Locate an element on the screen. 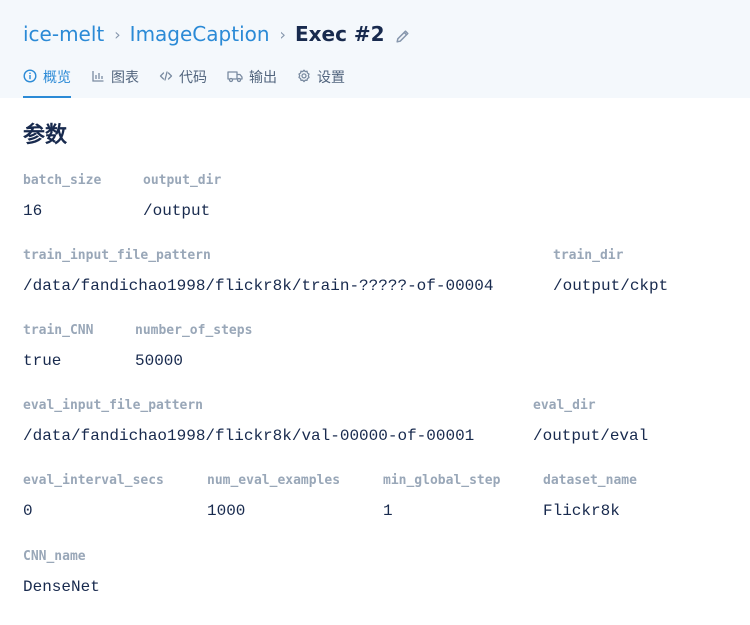 The image size is (750, 625). param-key: number_of_steps is located at coordinates (194, 330).